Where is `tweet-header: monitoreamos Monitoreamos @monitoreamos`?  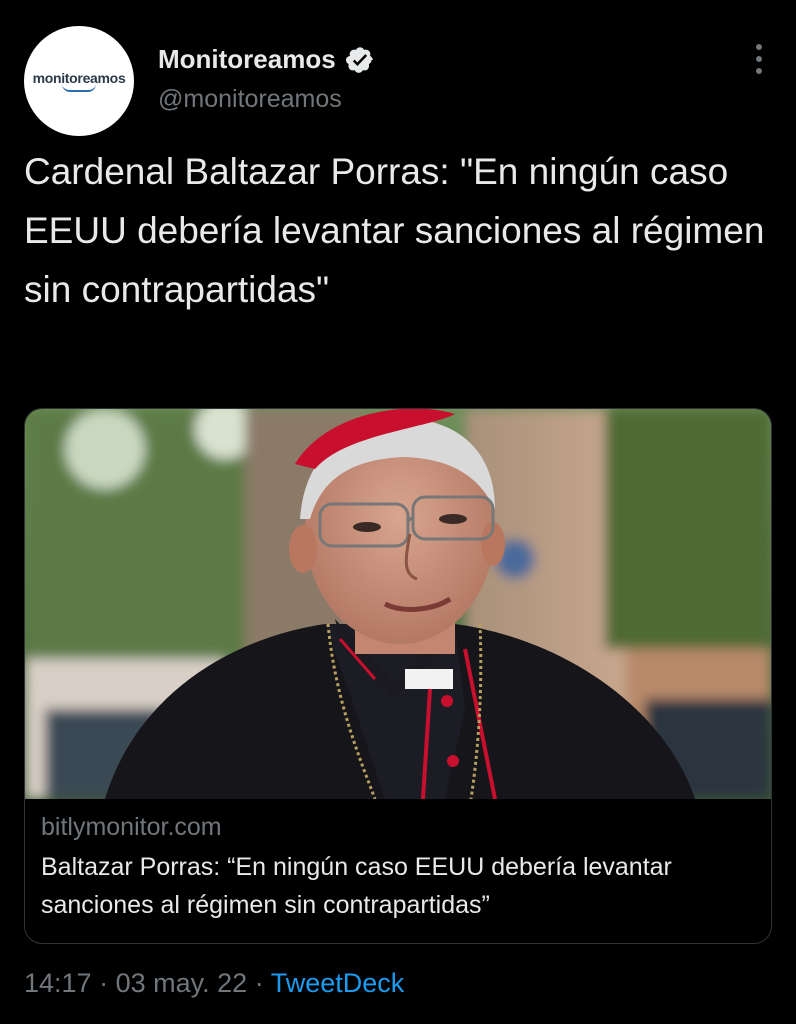
tweet-header: monitoreamos Monitoreamos @monitoreamos is located at coordinates (398, 82).